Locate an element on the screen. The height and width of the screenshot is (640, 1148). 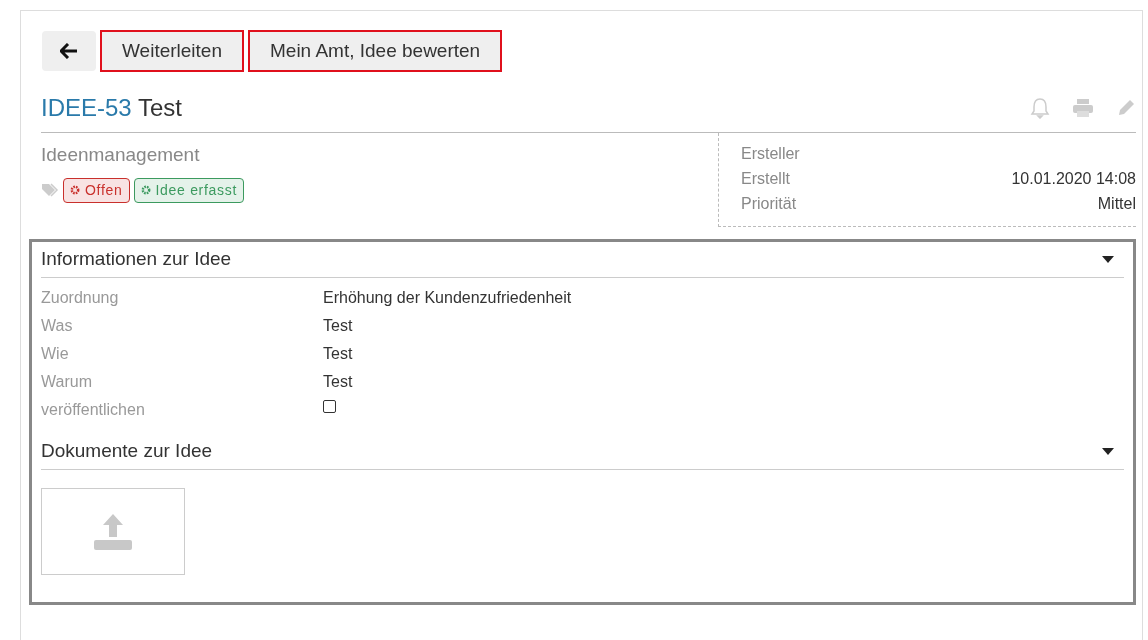
back-button is located at coordinates (69, 51).